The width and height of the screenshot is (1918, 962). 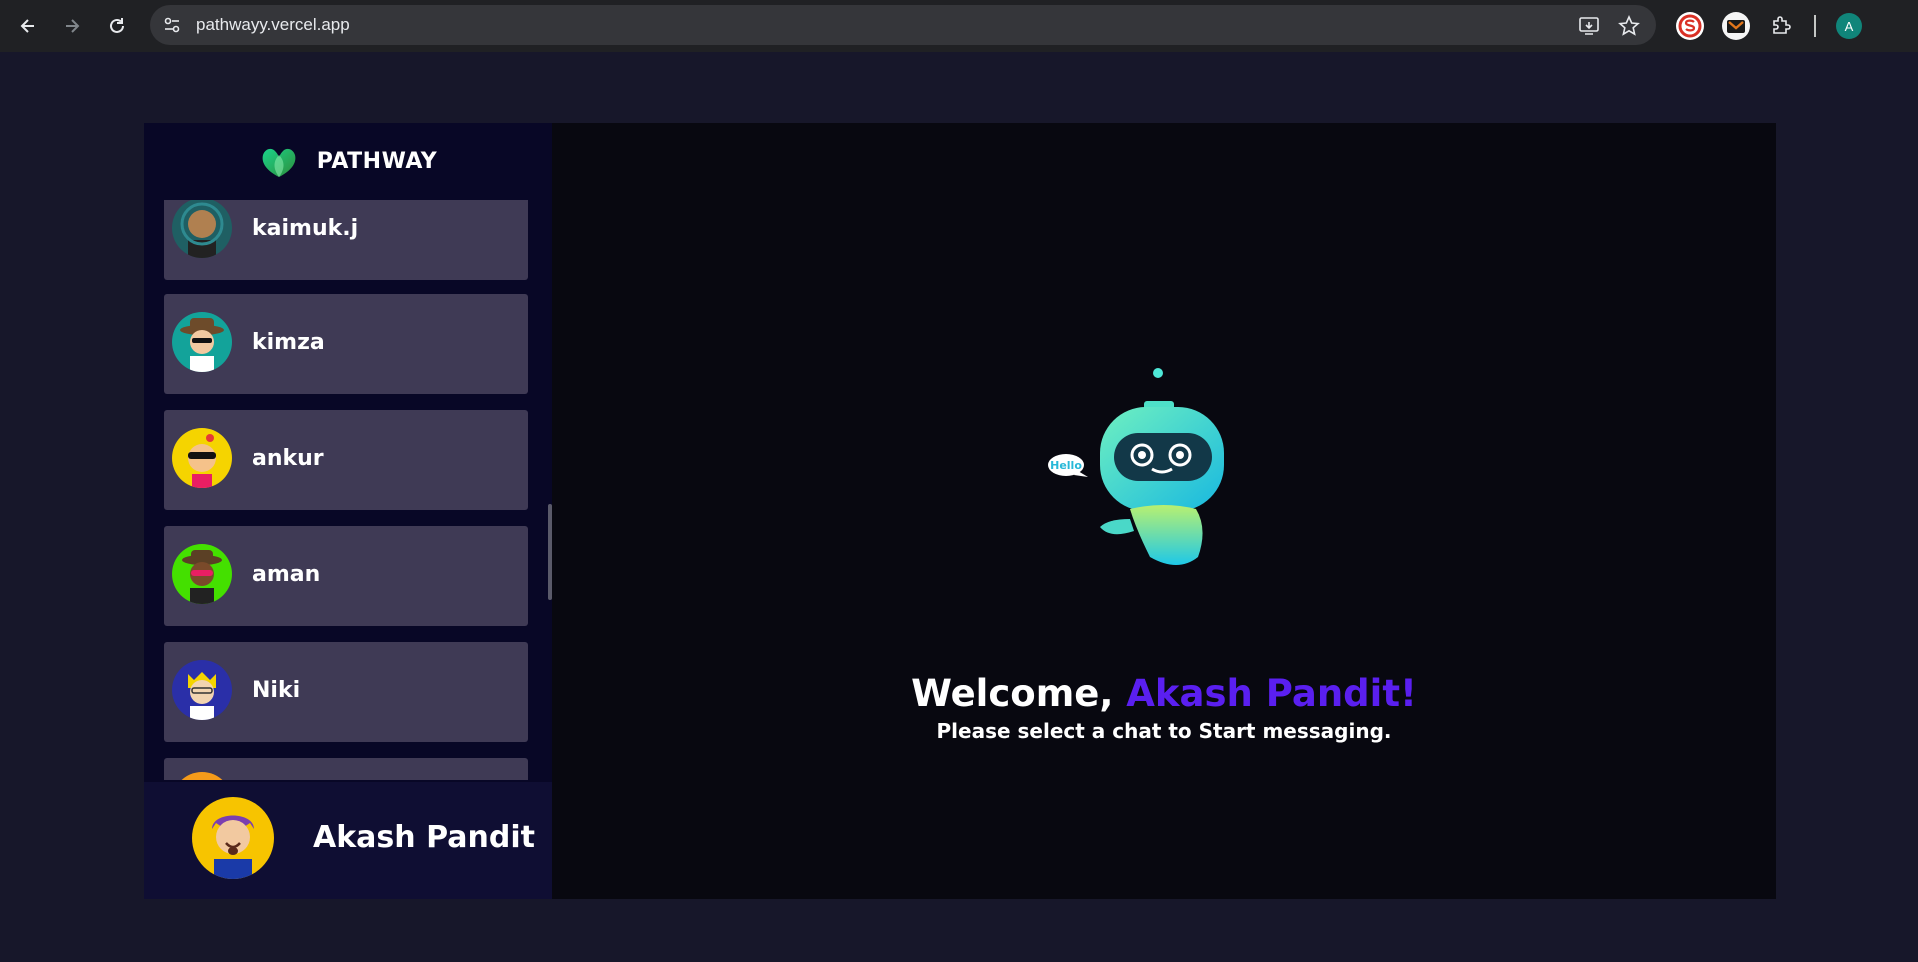 What do you see at coordinates (233, 838) in the screenshot?
I see `current-user-avatar` at bounding box center [233, 838].